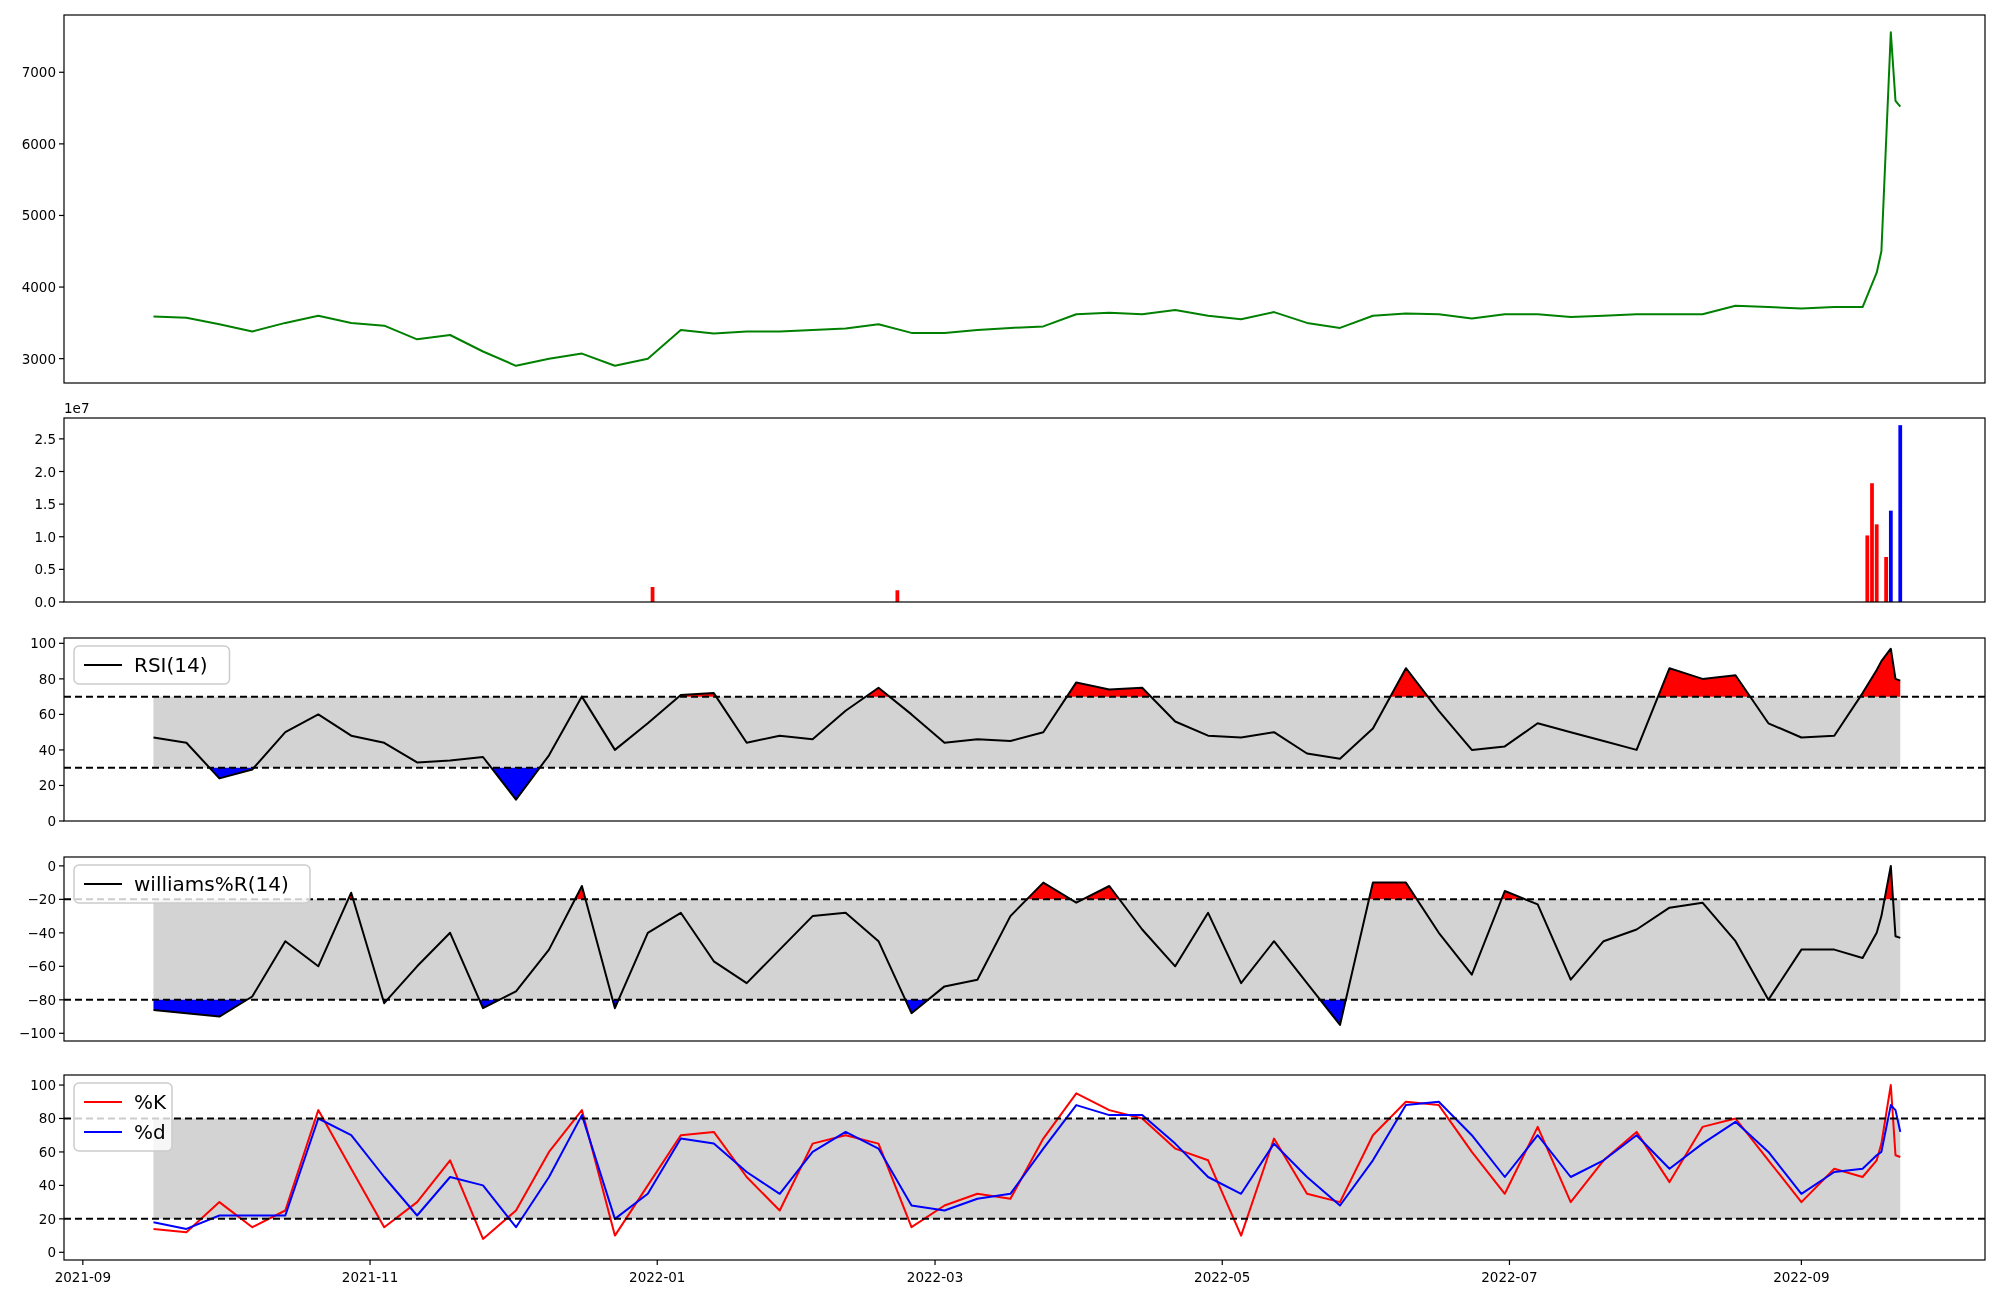  Describe the element at coordinates (38, 72) in the screenshot. I see `axis-tick-label: 7000` at that location.